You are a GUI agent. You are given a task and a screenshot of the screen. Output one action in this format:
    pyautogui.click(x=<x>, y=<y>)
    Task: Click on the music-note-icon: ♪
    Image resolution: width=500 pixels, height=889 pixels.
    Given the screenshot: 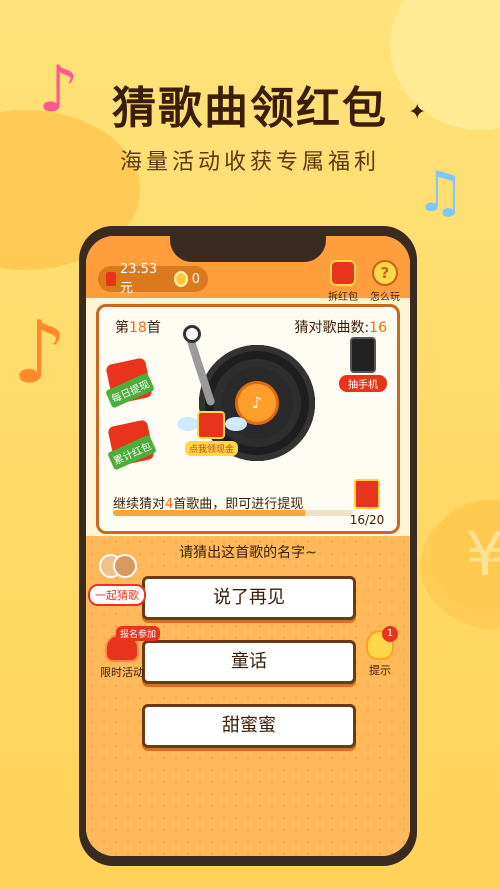 What is the action you would take?
    pyautogui.click(x=39, y=353)
    